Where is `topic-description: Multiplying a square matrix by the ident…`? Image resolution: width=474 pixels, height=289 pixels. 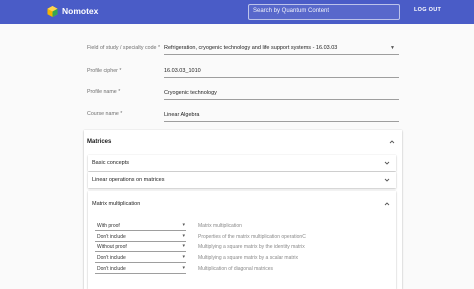
topic-description: Multiplying a square matrix by the ident… is located at coordinates (251, 247).